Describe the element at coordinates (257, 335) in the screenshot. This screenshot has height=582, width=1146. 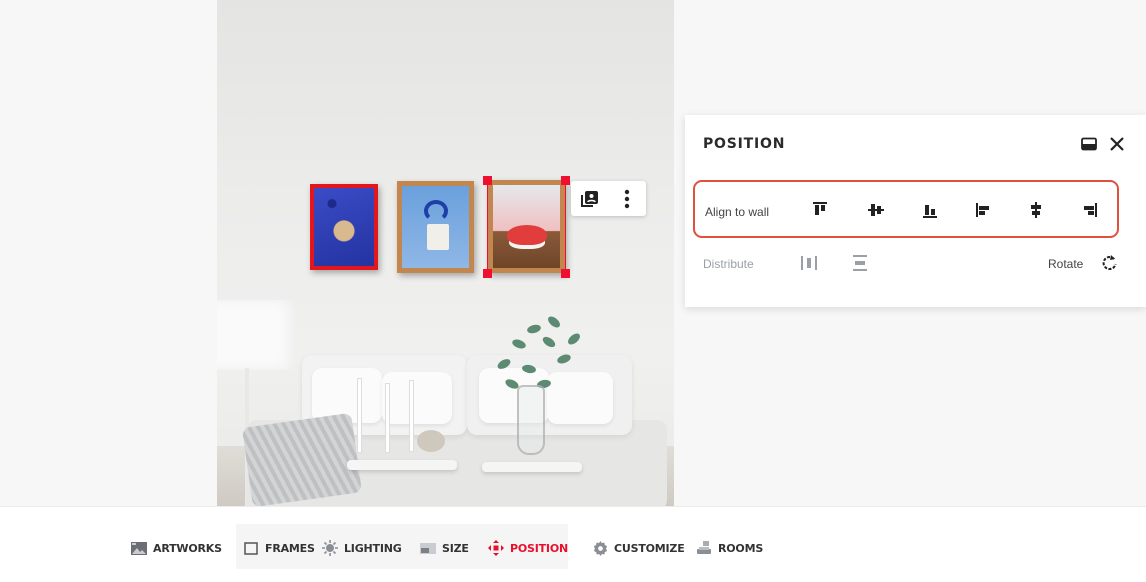
I see `floor-lamp` at that location.